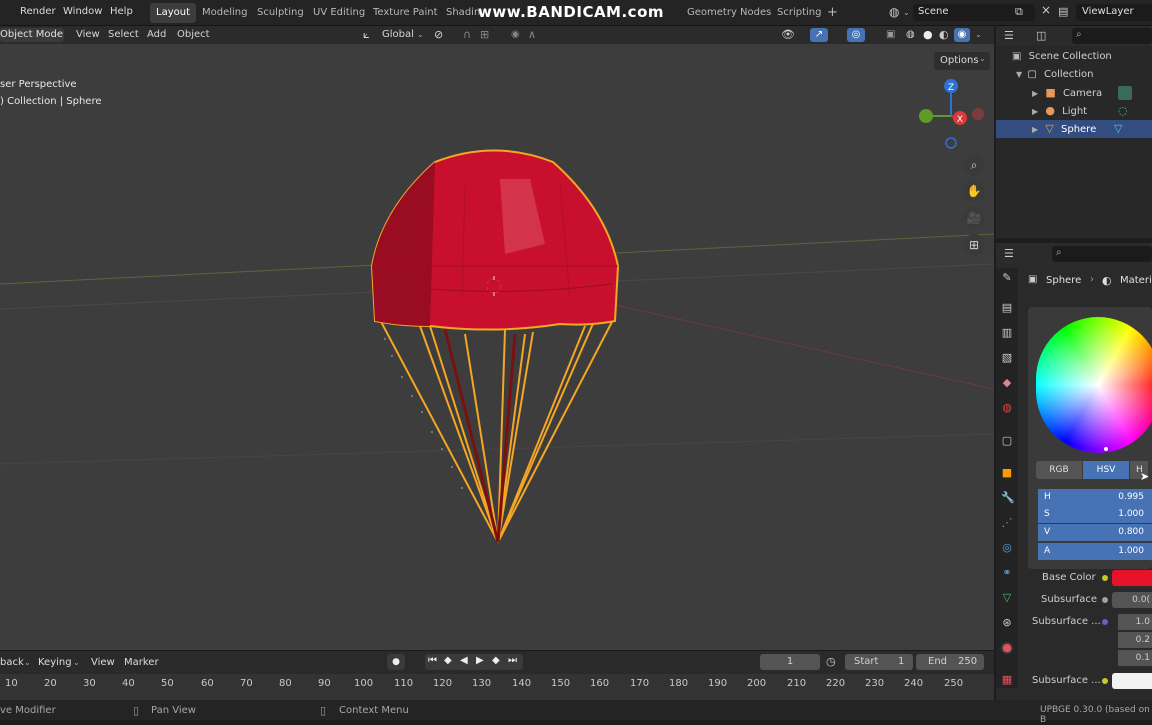 Image resolution: width=1152 pixels, height=725 pixels. I want to click on saturation-slider: S 1.000, so click(1095, 514).